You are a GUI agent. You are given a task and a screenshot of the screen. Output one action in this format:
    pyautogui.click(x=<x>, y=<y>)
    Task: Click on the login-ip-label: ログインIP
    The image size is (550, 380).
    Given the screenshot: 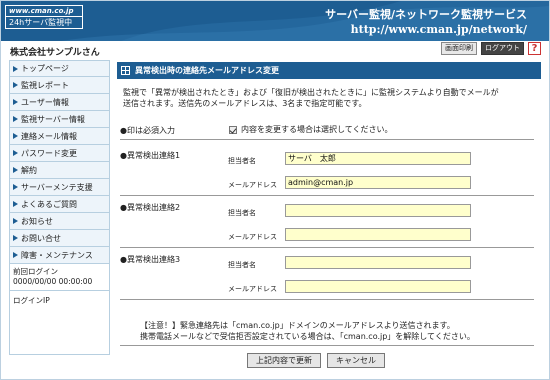 What is the action you would take?
    pyautogui.click(x=31, y=300)
    